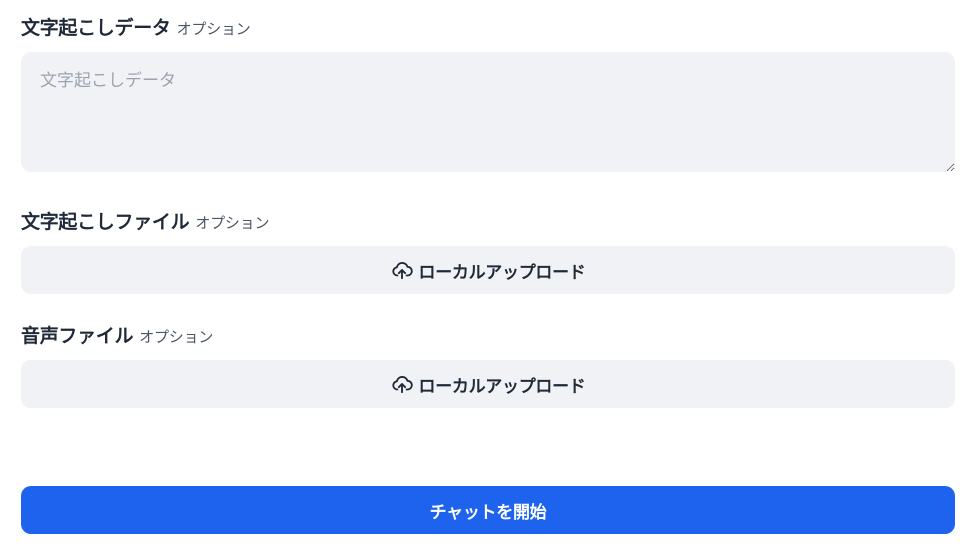  Describe the element at coordinates (176, 337) in the screenshot. I see `audio-file-optional-tag: オプション` at that location.